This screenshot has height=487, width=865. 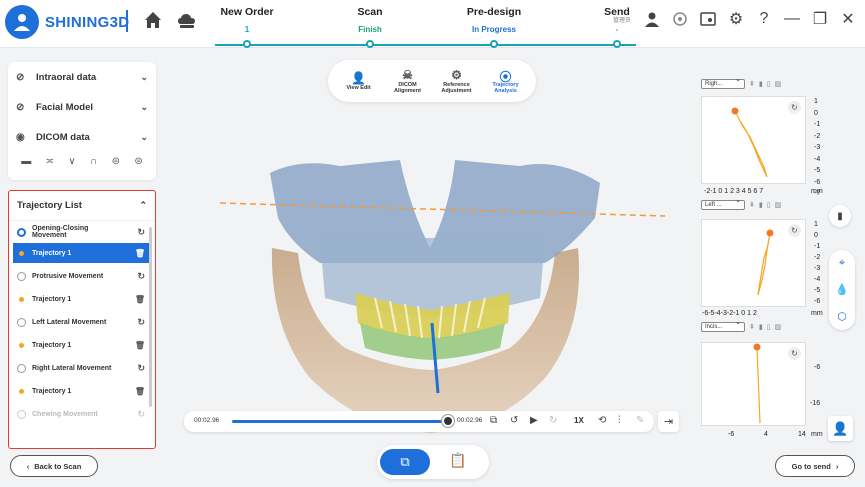 What do you see at coordinates (506, 81) in the screenshot?
I see `tool-trajectory-analysis: ⦿ Trajectory Analysis` at bounding box center [506, 81].